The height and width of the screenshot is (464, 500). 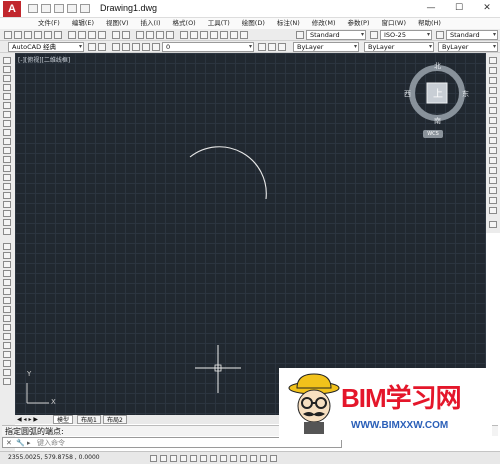 What do you see at coordinates (193, 458) in the screenshot?
I see `polar-icon` at bounding box center [193, 458].